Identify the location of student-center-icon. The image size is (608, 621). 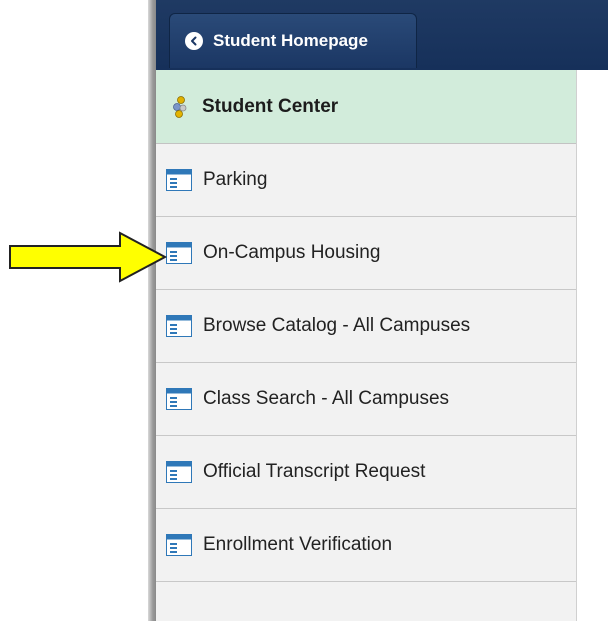
(180, 106).